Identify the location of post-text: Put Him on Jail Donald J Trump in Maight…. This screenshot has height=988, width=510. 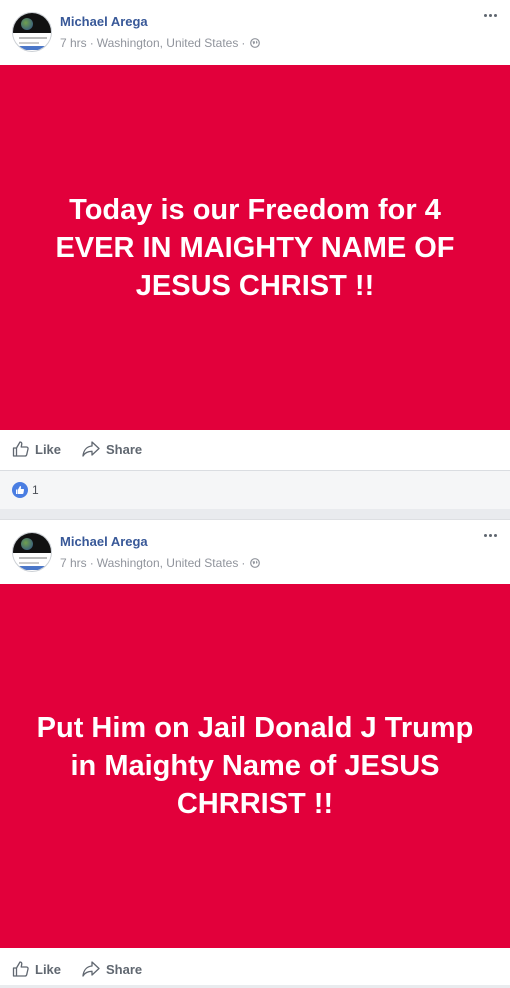
(255, 766).